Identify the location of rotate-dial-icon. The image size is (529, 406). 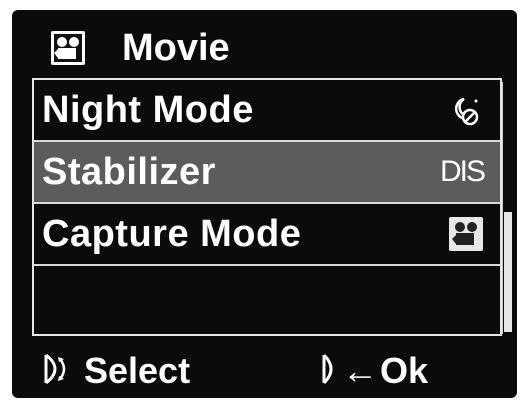
(59, 371).